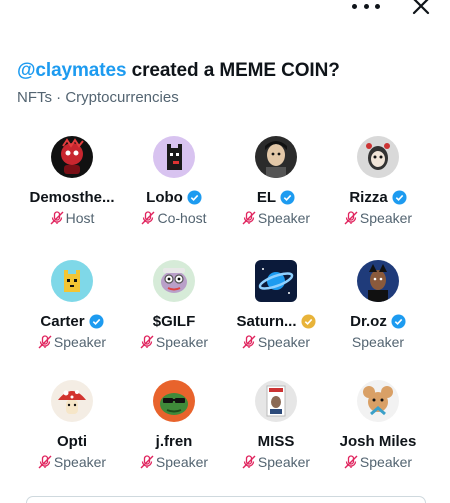 This screenshot has width=450, height=503. What do you see at coordinates (276, 441) in the screenshot?
I see `participant-name: MISS` at bounding box center [276, 441].